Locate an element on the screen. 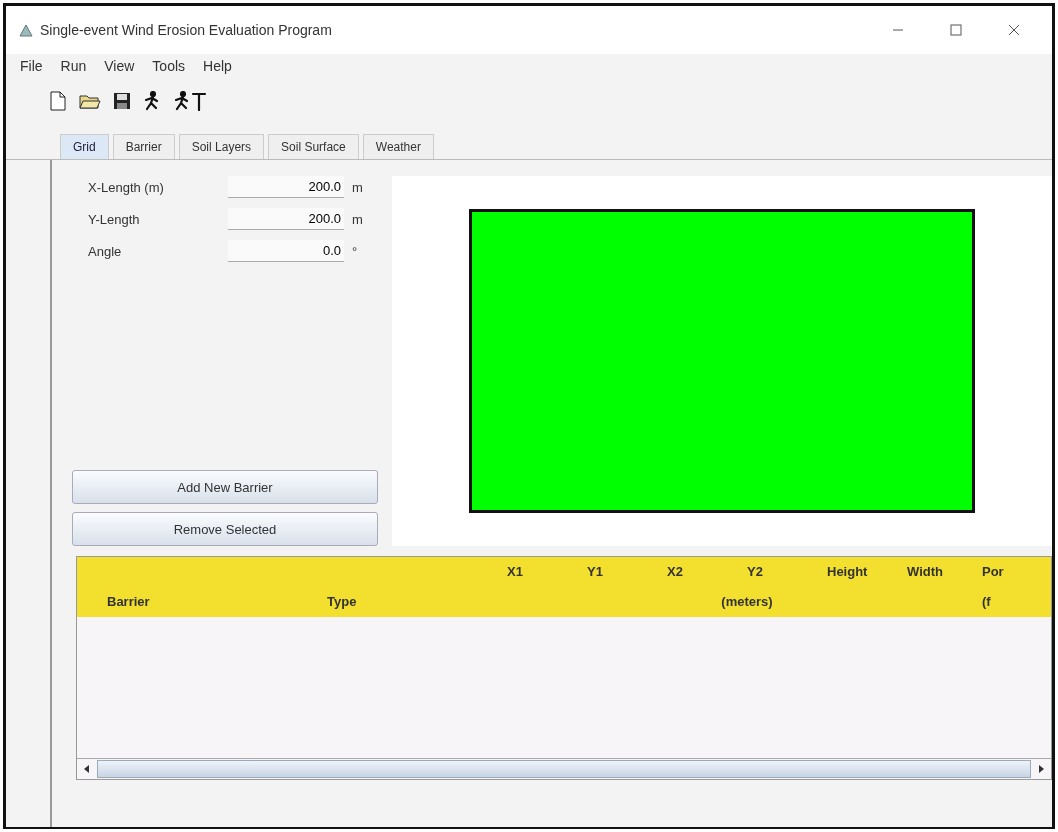 Image resolution: width=1058 pixels, height=832 pixels. left-arrow-icon is located at coordinates (87, 769).